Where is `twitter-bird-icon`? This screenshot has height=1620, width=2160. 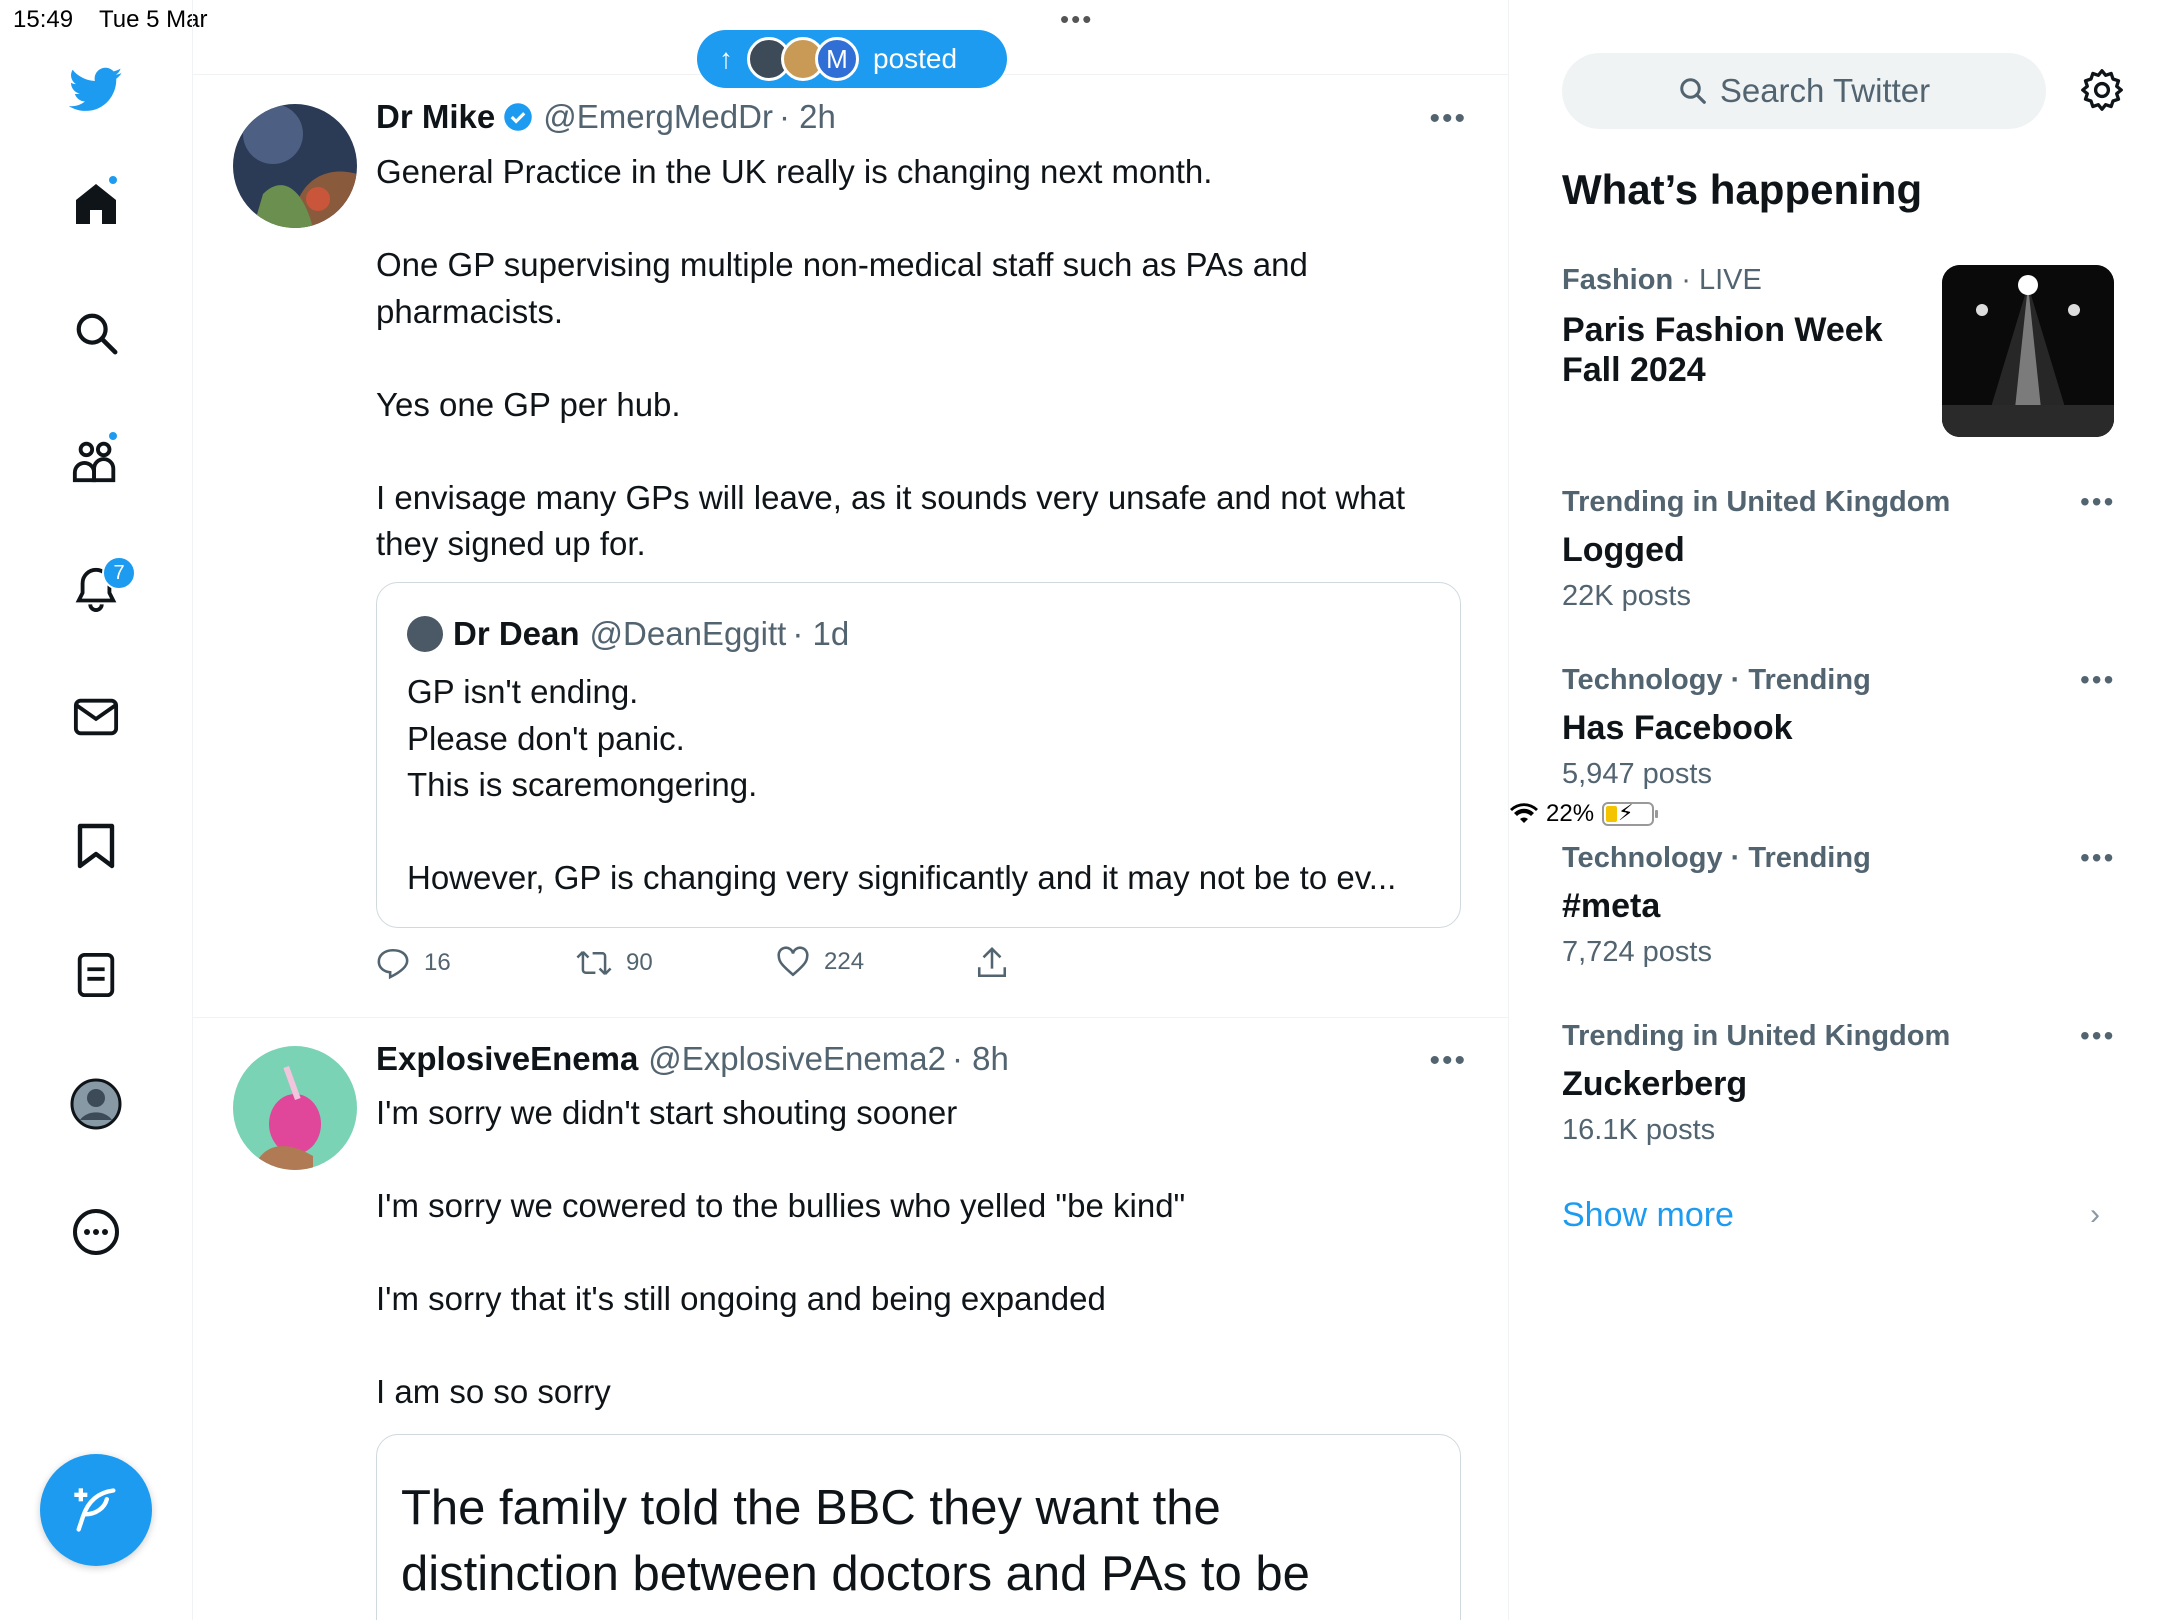 twitter-bird-icon is located at coordinates (96, 90).